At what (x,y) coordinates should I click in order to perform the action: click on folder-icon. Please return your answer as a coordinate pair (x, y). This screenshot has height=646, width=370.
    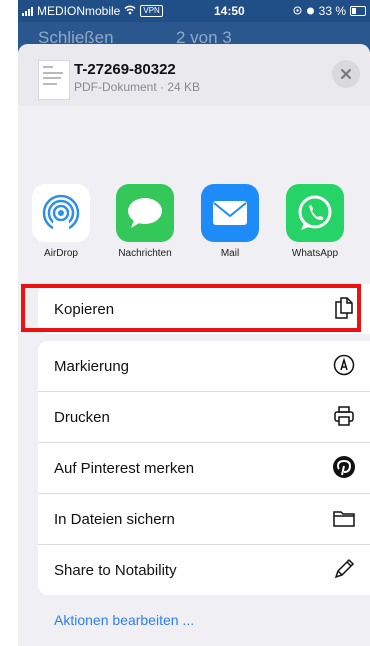
    Looking at the image, I should click on (344, 518).